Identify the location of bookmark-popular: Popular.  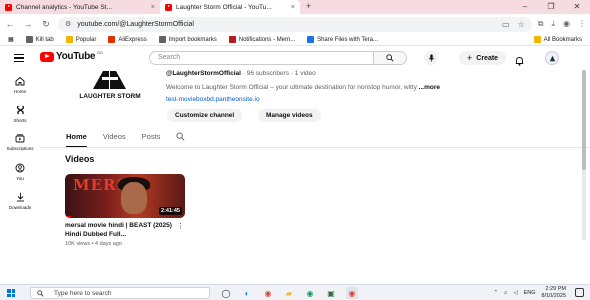
(80, 39).